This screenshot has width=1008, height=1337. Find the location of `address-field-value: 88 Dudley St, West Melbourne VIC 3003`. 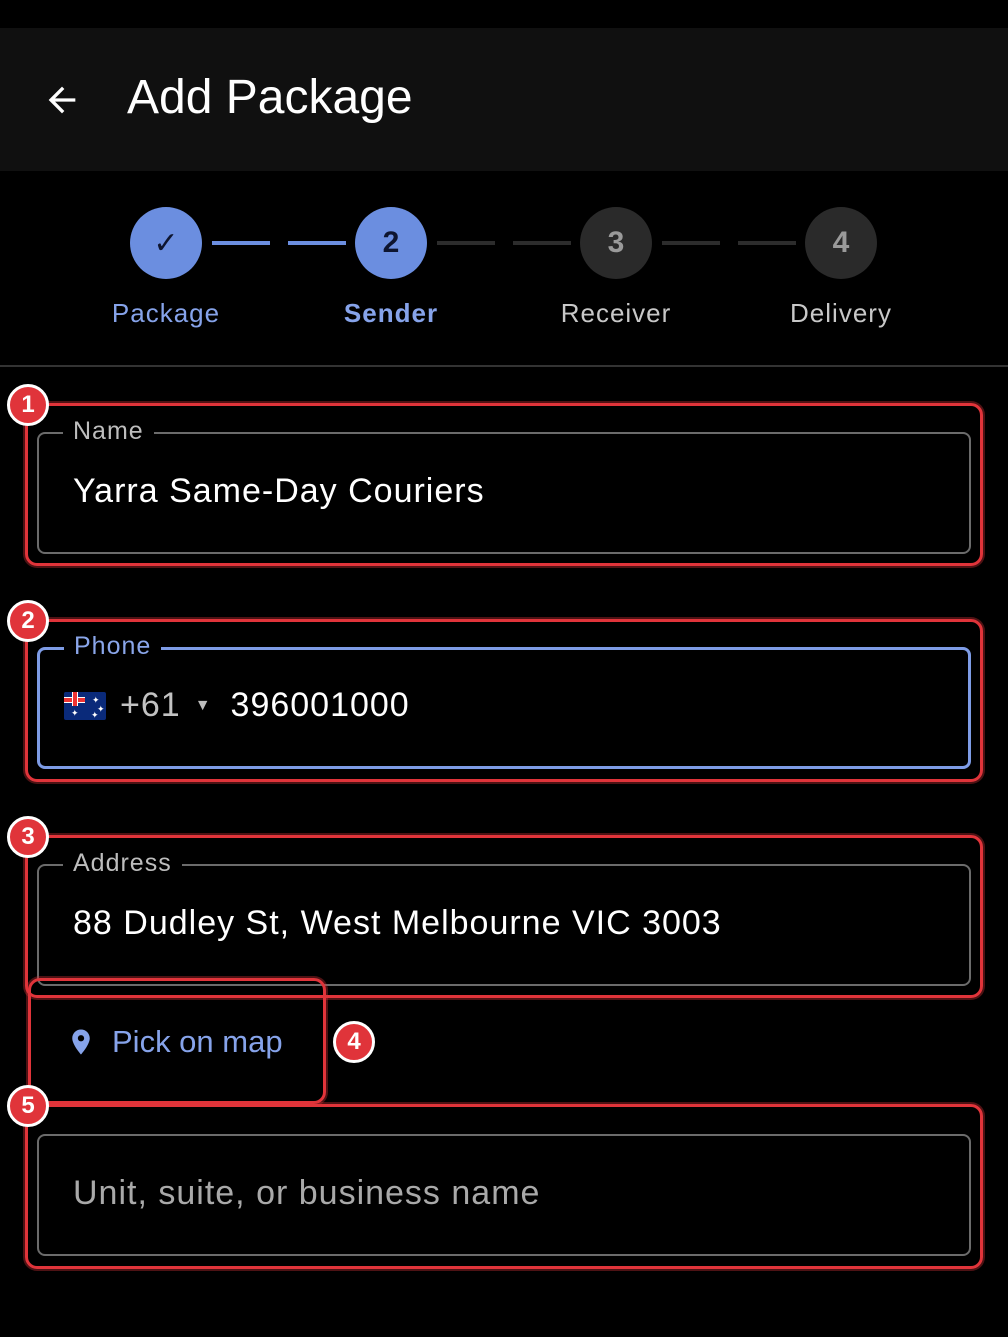

address-field-value: 88 Dudley St, West Melbourne VIC 3003 is located at coordinates (397, 923).